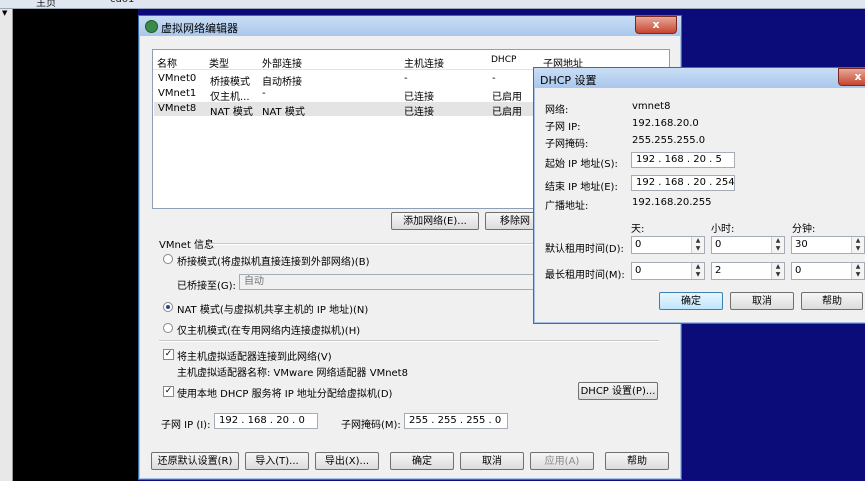  What do you see at coordinates (282, 82) in the screenshot?
I see `row-external: 自动桥接` at bounding box center [282, 82].